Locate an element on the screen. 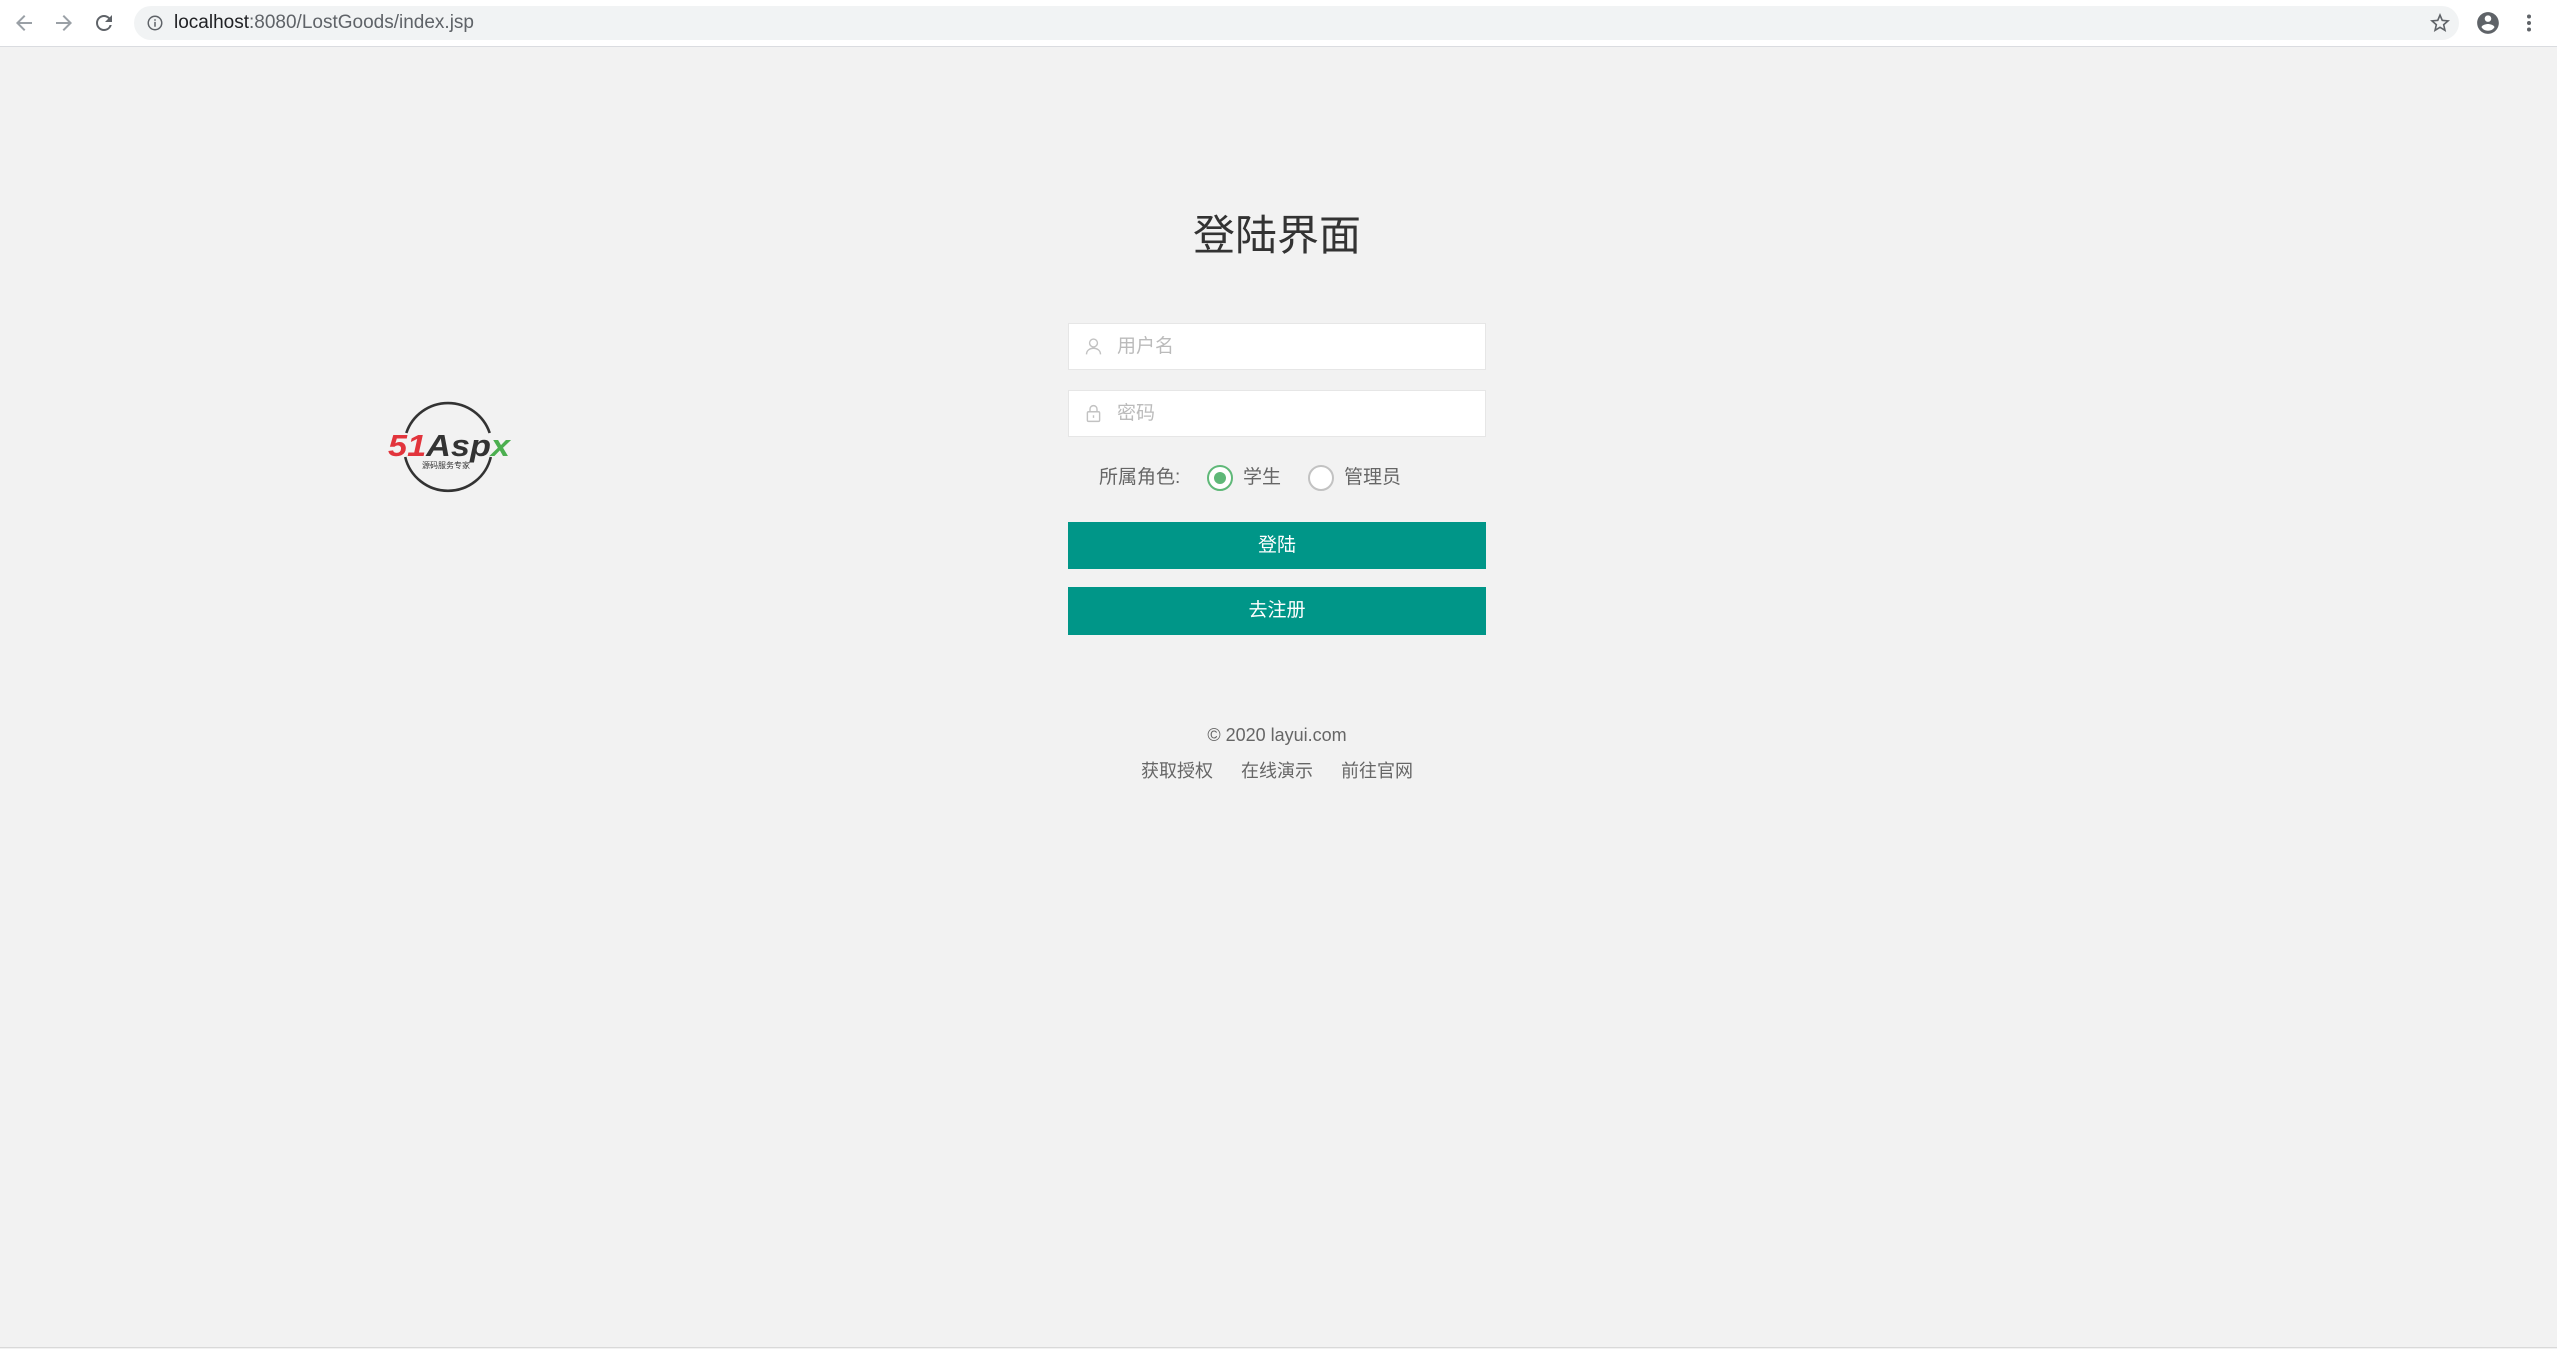 This screenshot has height=1349, width=2557. browser-toolbar: localhost:8080/LostGoods/index.jsp is located at coordinates (1278, 23).